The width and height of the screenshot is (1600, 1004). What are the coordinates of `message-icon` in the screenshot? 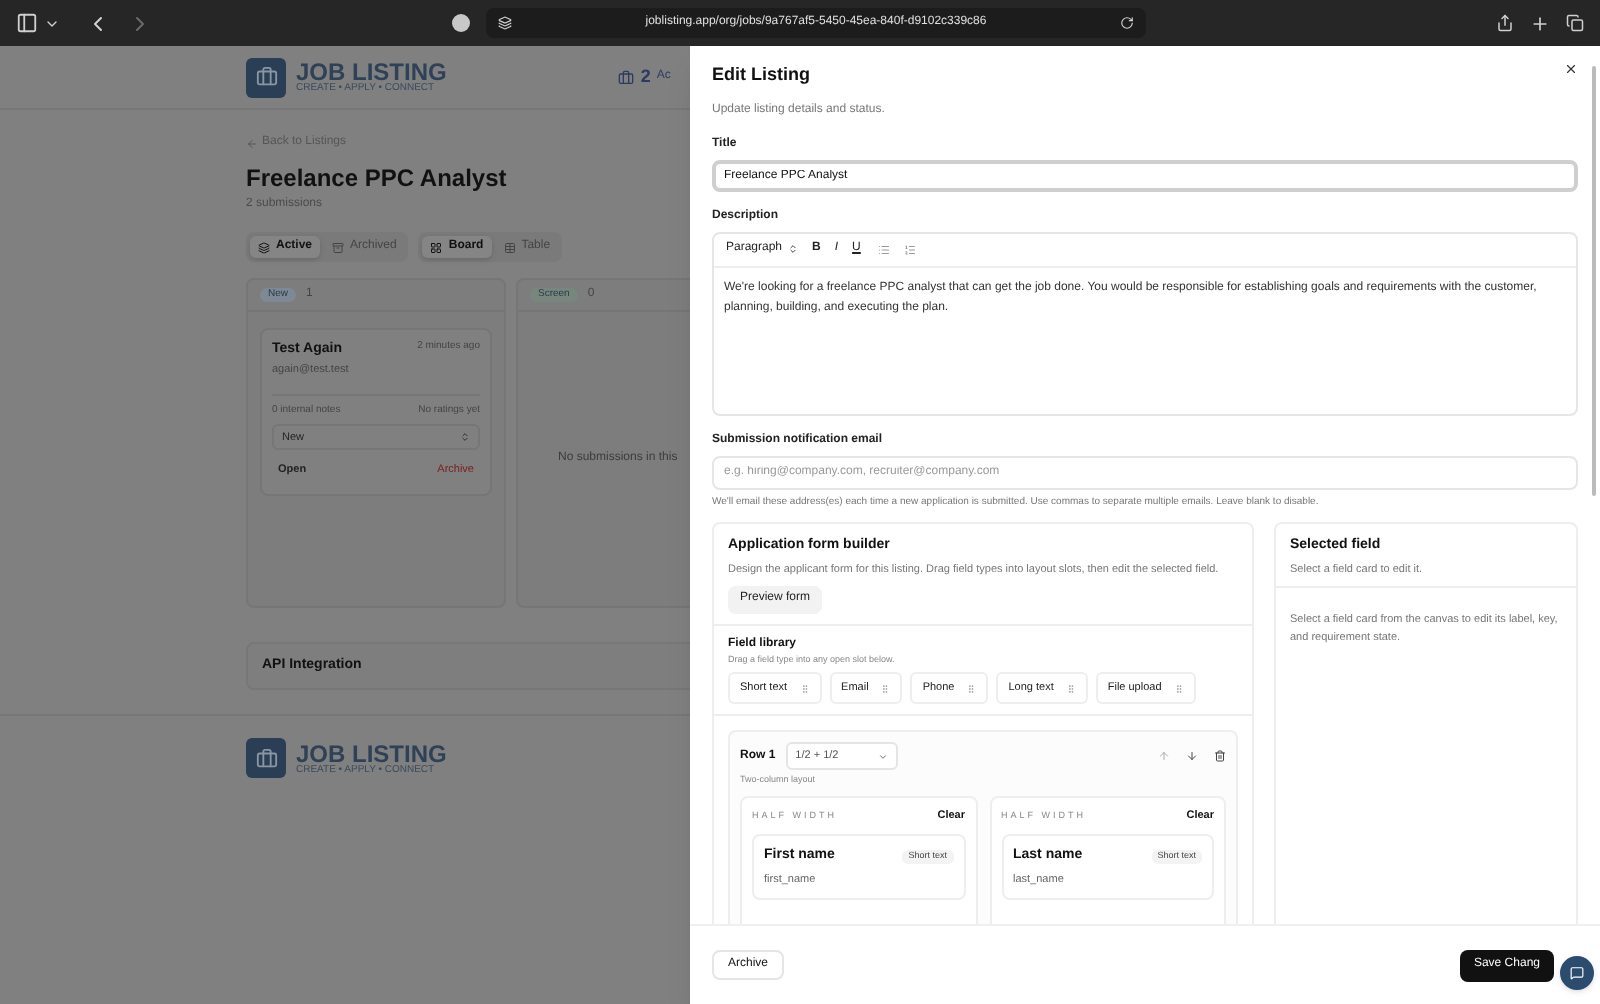 It's located at (1577, 973).